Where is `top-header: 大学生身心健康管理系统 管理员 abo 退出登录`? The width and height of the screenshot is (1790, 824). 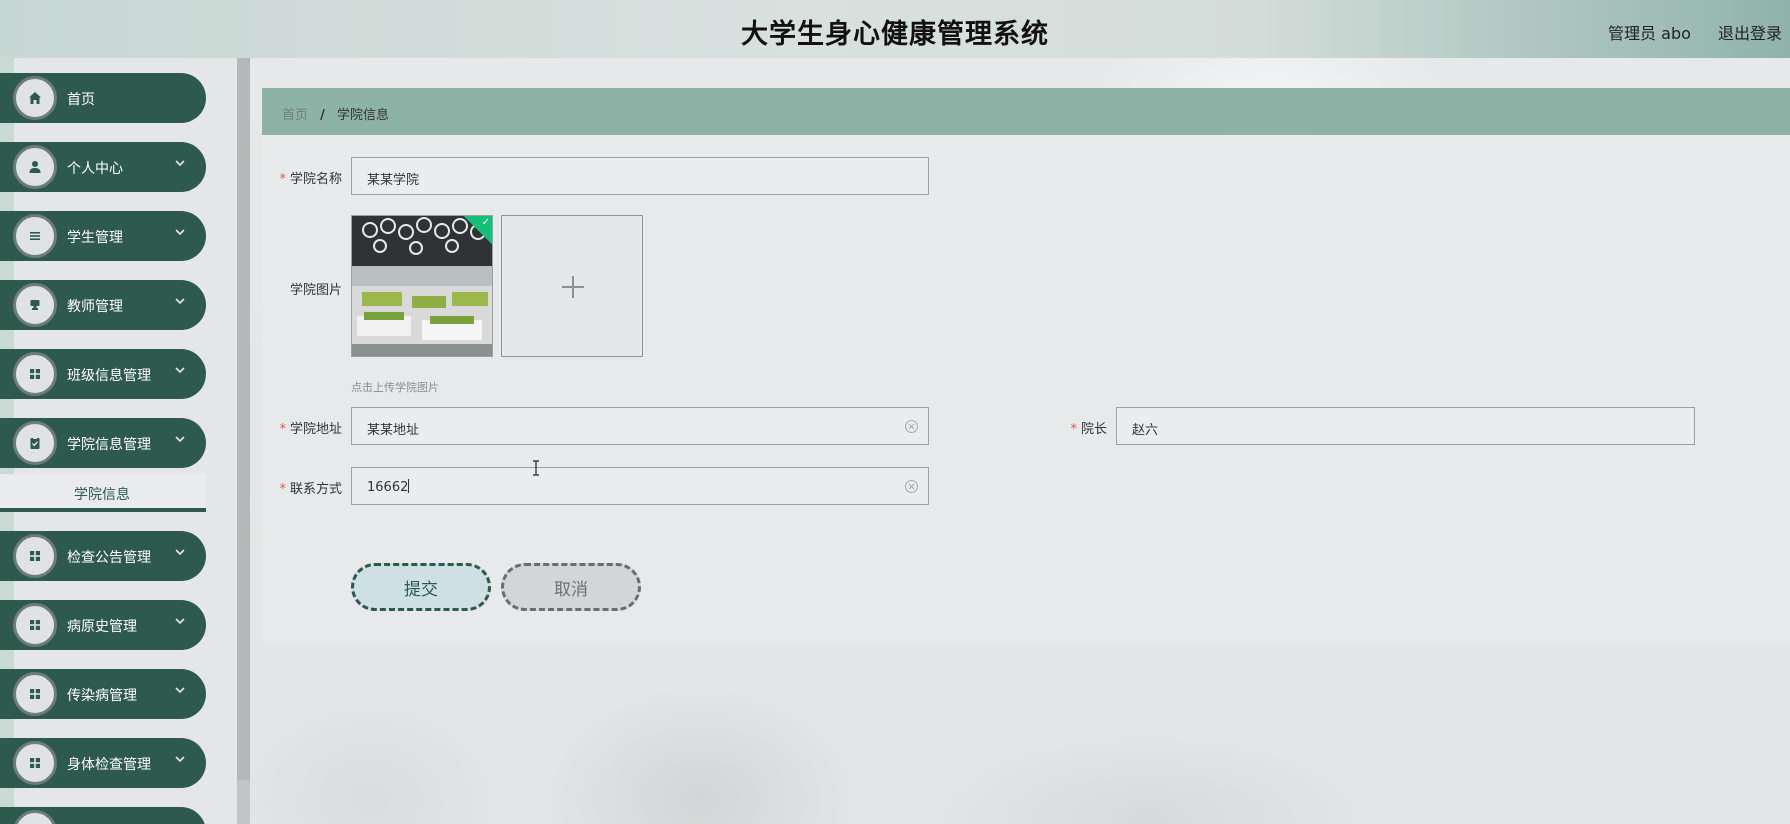 top-header: 大学生身心健康管理系统 管理员 abo 退出登录 is located at coordinates (895, 29).